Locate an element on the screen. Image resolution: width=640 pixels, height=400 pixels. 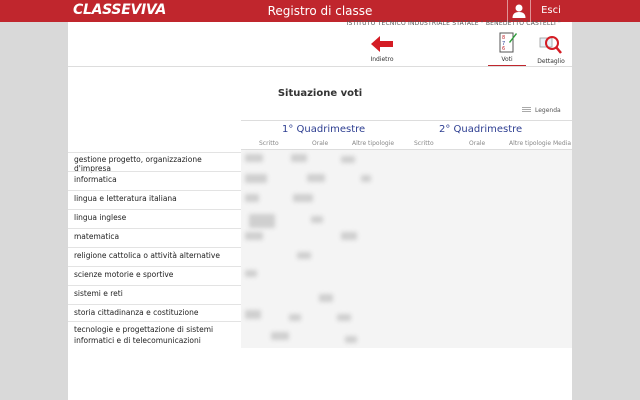
subject-name: sistemi e reti is located at coordinates (98, 293).